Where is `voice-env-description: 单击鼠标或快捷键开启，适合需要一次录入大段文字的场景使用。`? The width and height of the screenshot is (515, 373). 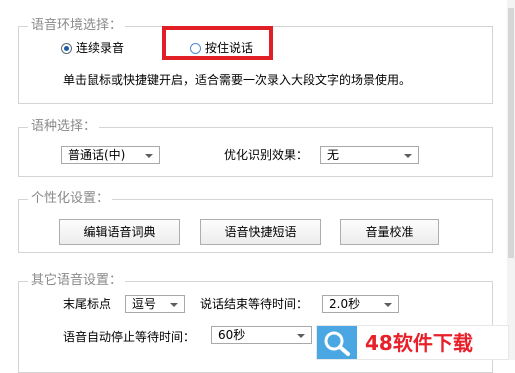 voice-env-description: 单击鼠标或快捷键开启，适合需要一次录入大段文字的场景使用。 is located at coordinates (237, 80).